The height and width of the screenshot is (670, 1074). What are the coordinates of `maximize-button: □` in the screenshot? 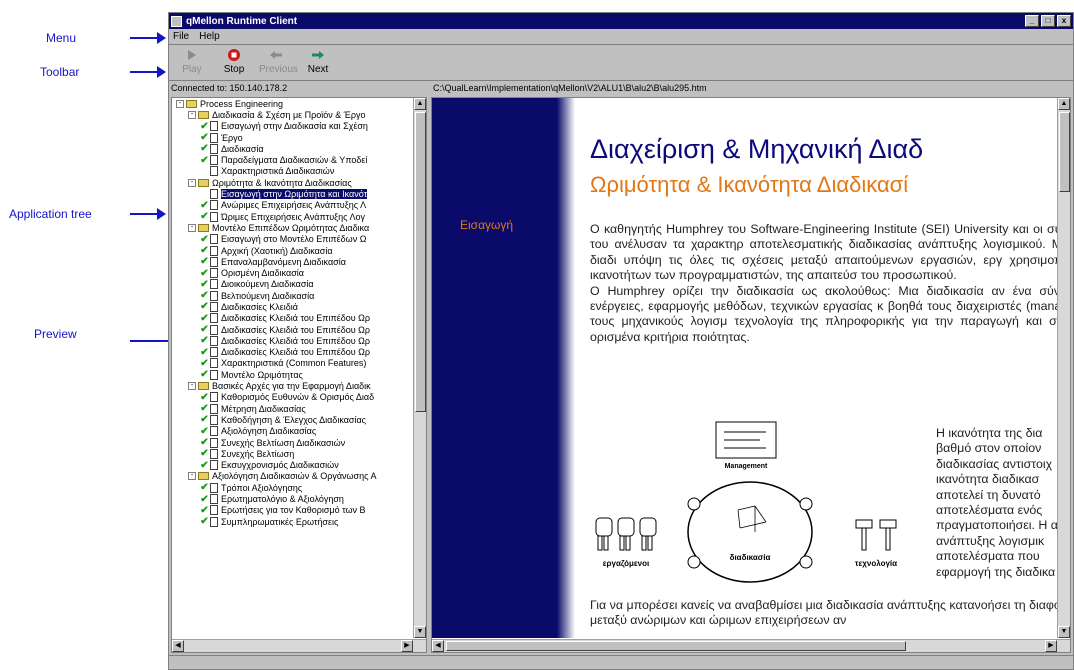 It's located at (1048, 21).